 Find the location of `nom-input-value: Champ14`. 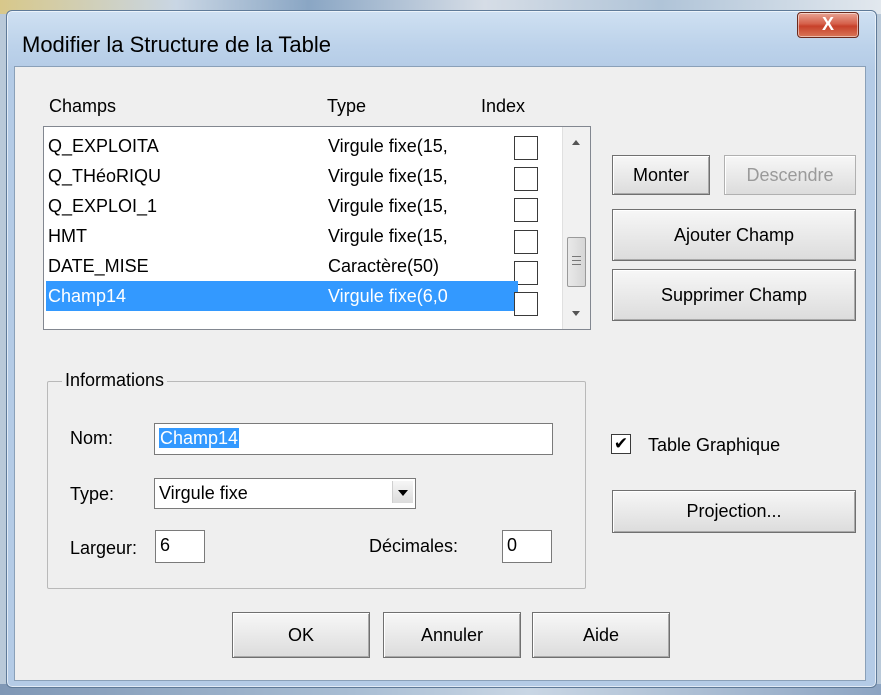

nom-input-value: Champ14 is located at coordinates (199, 438).